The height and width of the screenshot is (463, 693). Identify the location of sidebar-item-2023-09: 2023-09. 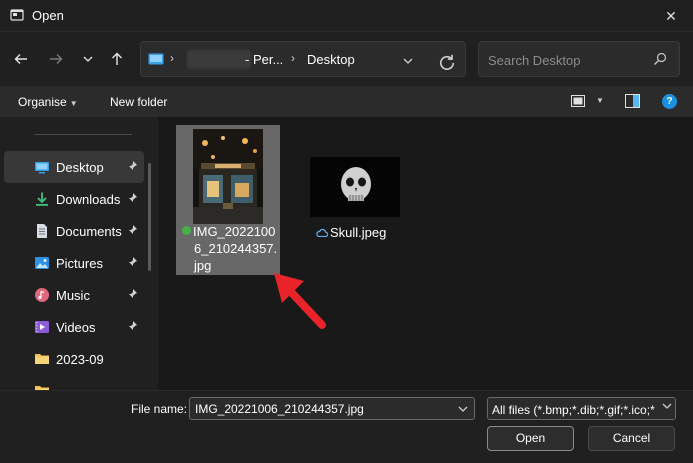
(74, 359).